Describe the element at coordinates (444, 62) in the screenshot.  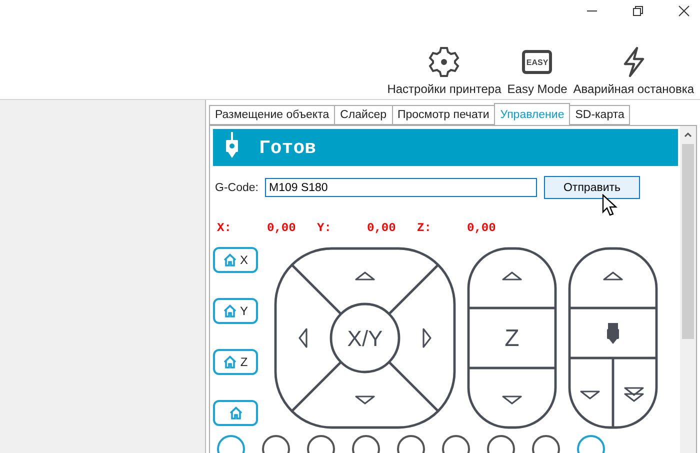
I see `settings-icon` at that location.